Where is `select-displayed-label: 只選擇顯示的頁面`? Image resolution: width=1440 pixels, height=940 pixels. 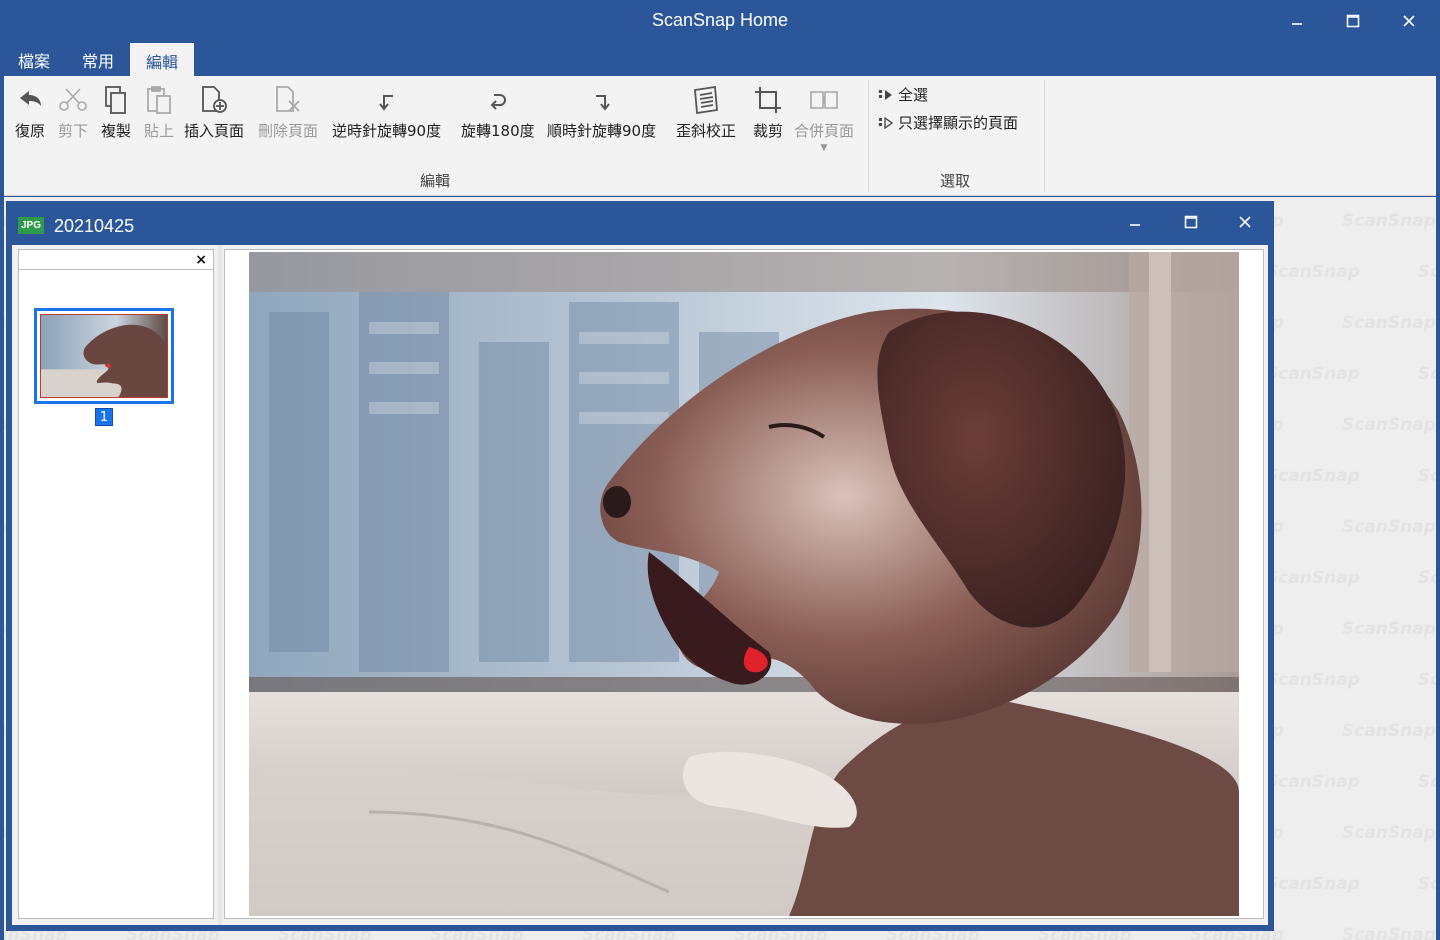 select-displayed-label: 只選擇顯示的頁面 is located at coordinates (958, 123).